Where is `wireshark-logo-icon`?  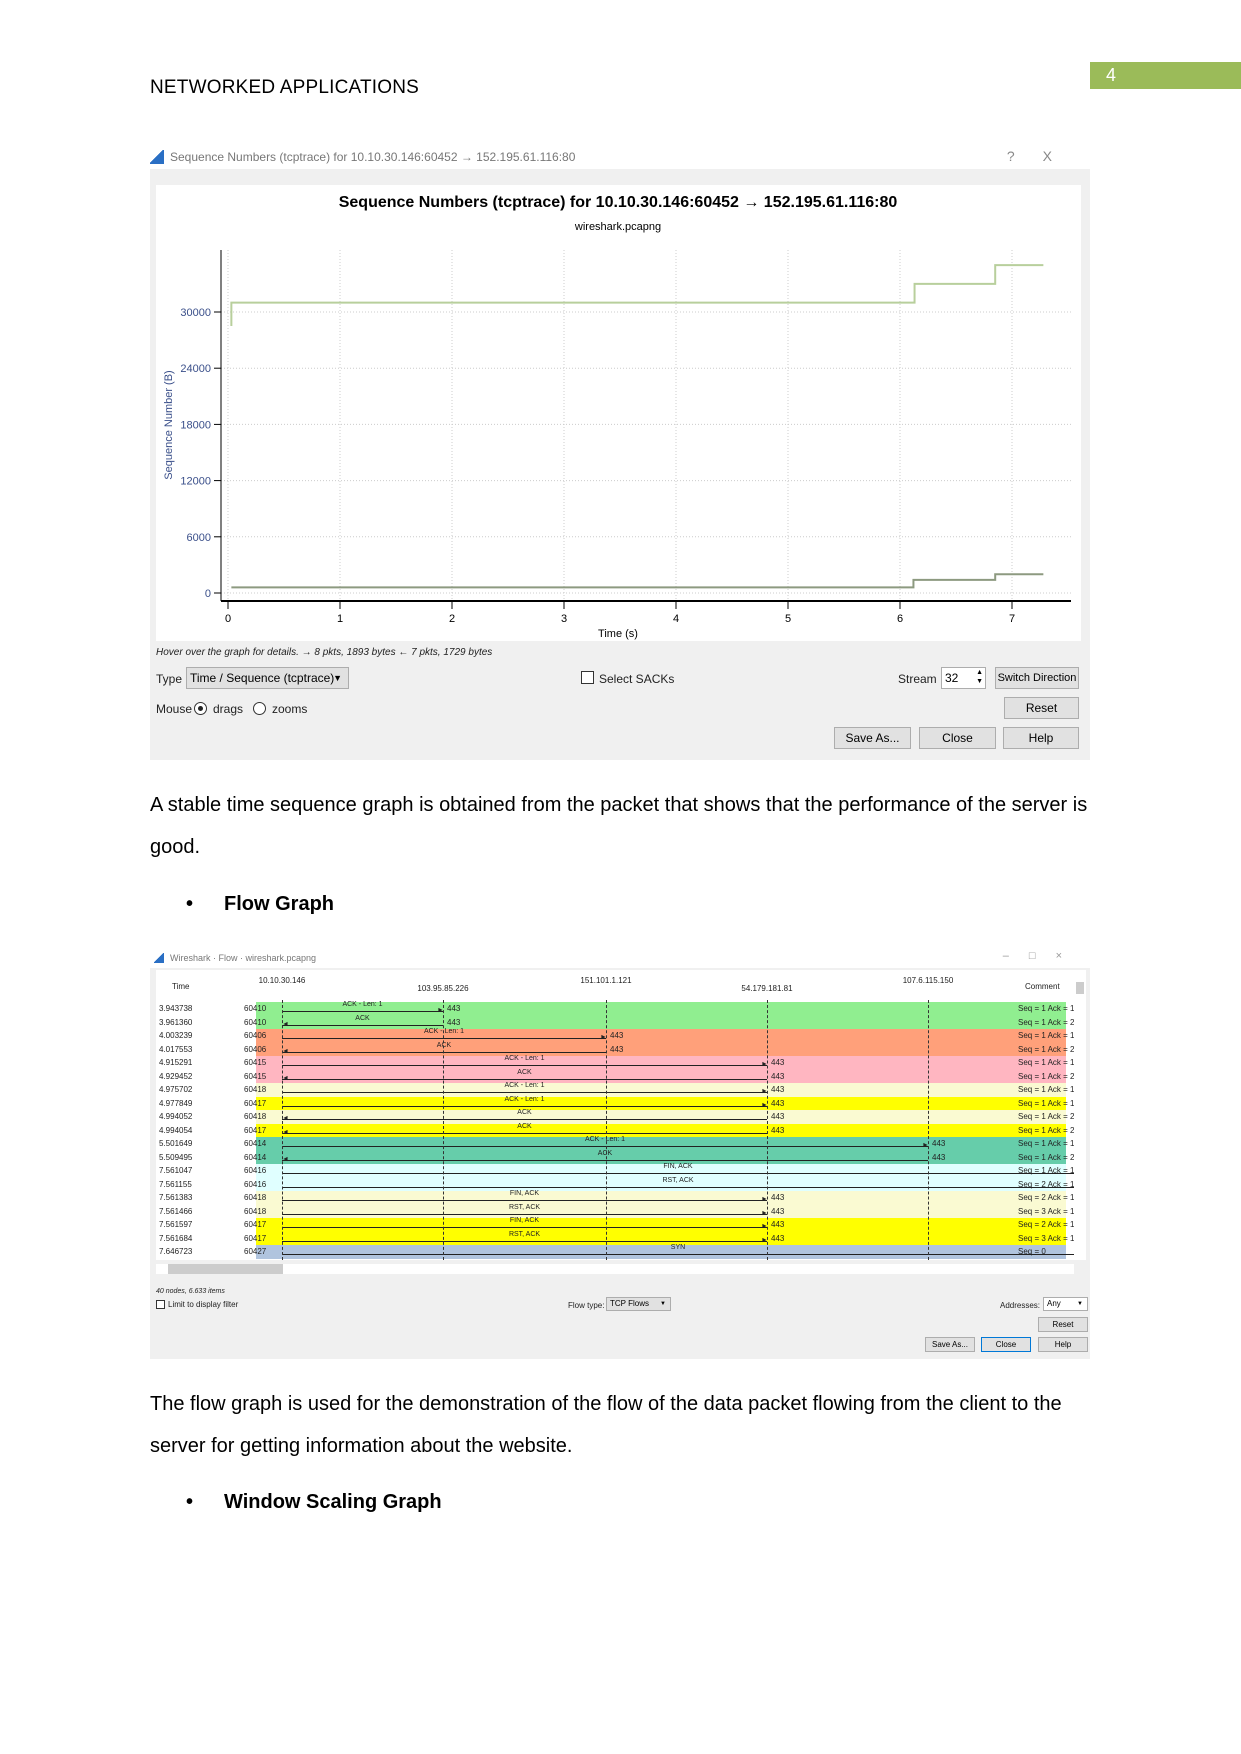
wireshark-logo-icon is located at coordinates (157, 157).